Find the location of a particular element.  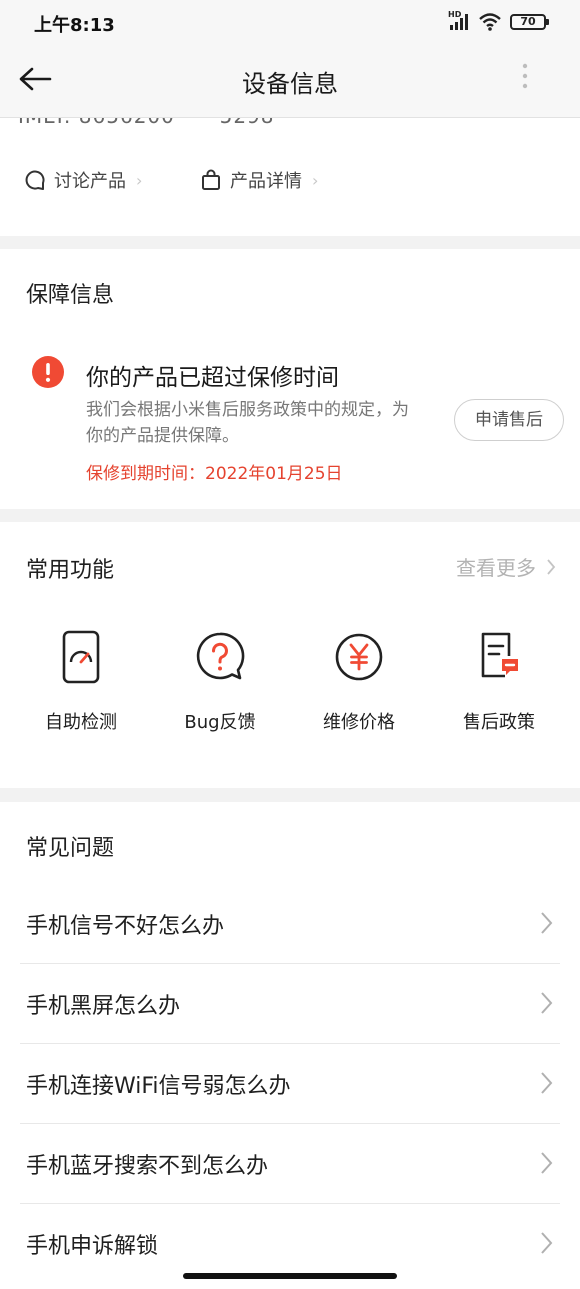

apply-after-sales-button: 申请售后 is located at coordinates (509, 420).